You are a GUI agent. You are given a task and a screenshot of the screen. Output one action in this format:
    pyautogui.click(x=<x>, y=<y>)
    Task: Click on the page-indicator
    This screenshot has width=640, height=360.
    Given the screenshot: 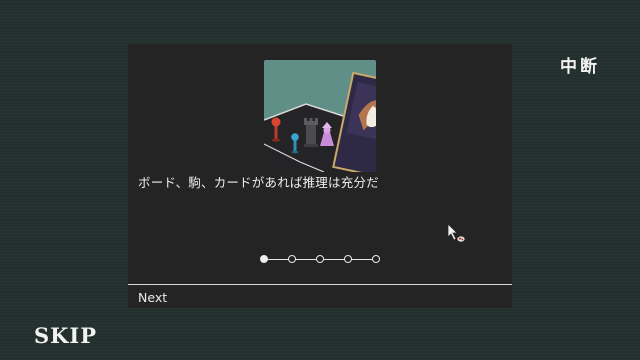 What is the action you would take?
    pyautogui.click(x=320, y=260)
    